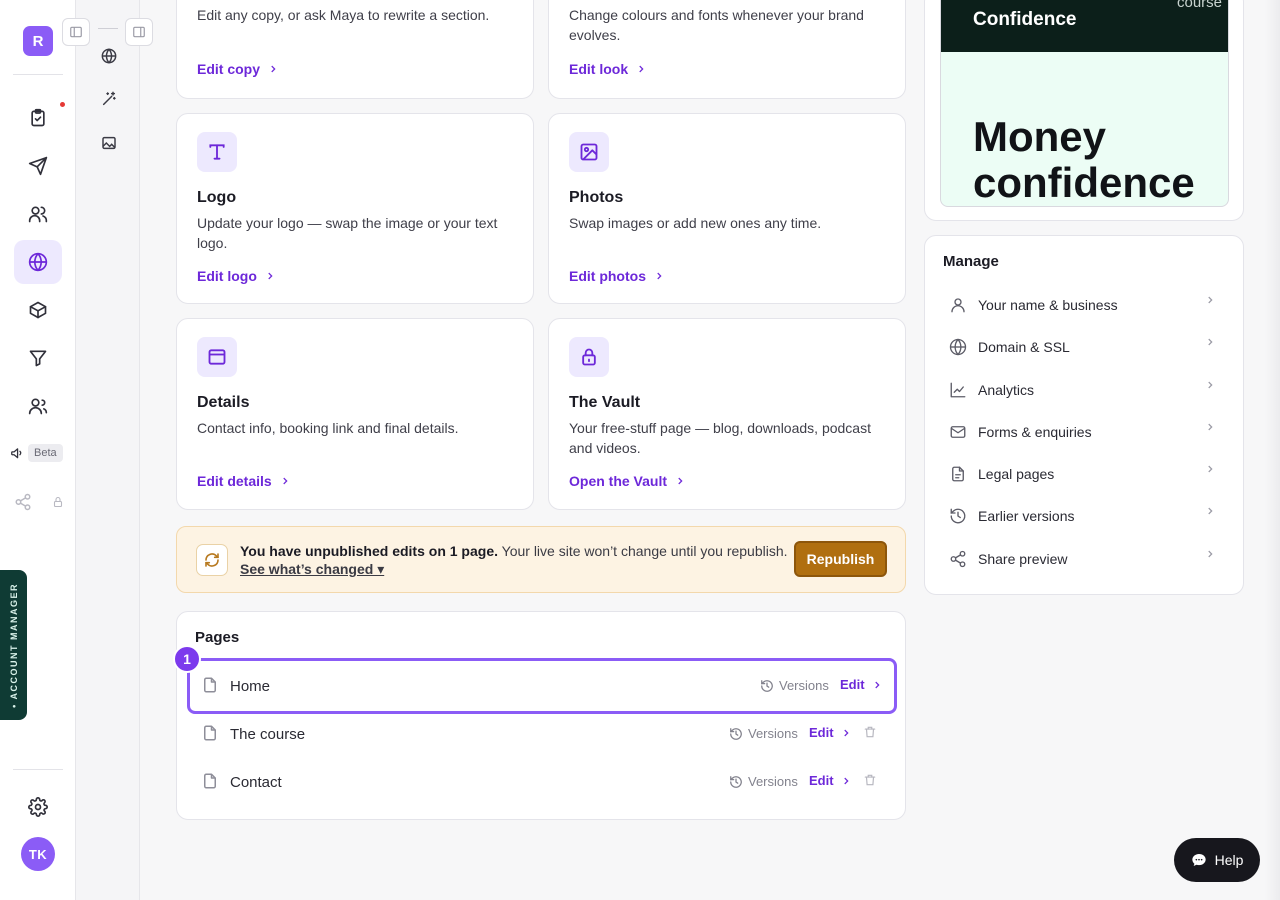  I want to click on rail-settings, so click(38, 807).